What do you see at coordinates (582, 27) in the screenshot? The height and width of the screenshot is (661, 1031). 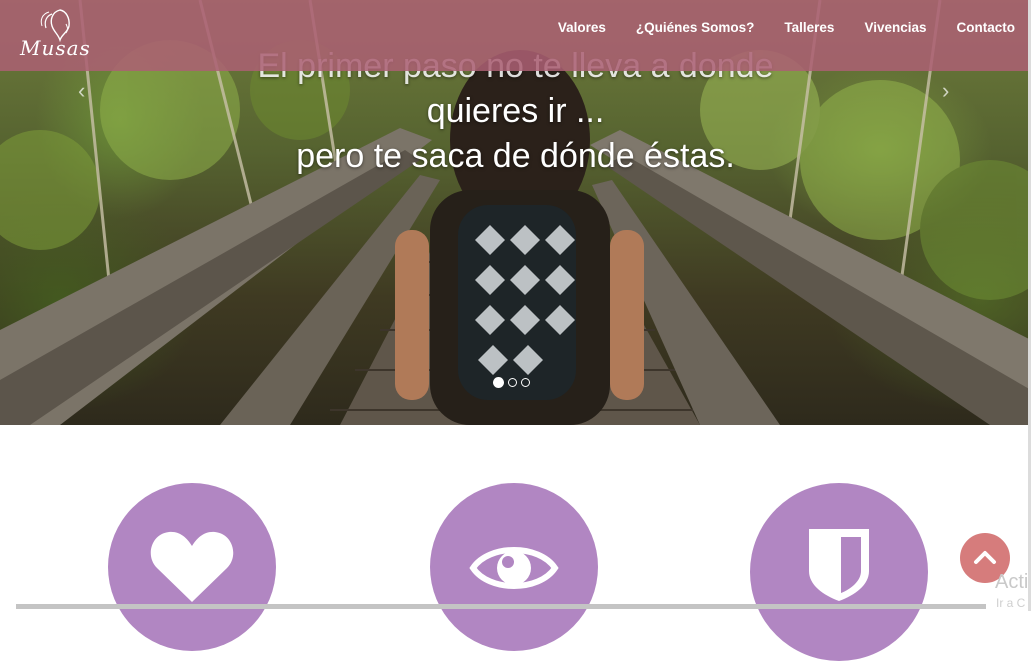 I see `nav-item-valores: Valores` at bounding box center [582, 27].